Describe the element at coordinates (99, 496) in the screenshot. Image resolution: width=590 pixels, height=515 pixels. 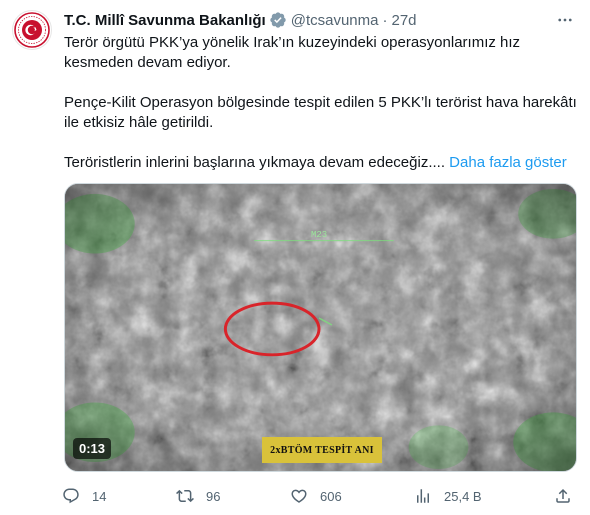
I see `reply-count: 14` at that location.